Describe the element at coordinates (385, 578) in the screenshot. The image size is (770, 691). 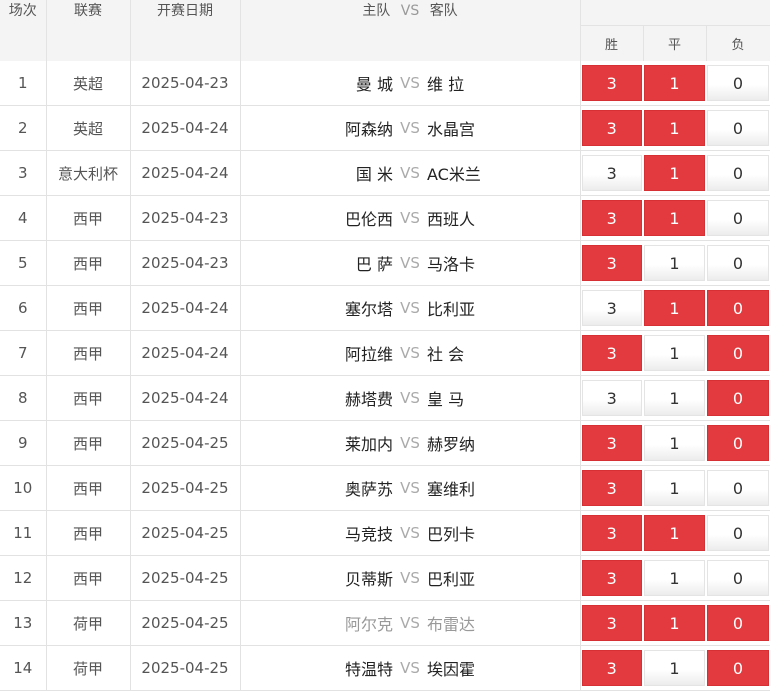
I see `table-row: 12 西甲 2025-04-25 贝蒂斯 VS 巴利亚 3 1 0` at that location.